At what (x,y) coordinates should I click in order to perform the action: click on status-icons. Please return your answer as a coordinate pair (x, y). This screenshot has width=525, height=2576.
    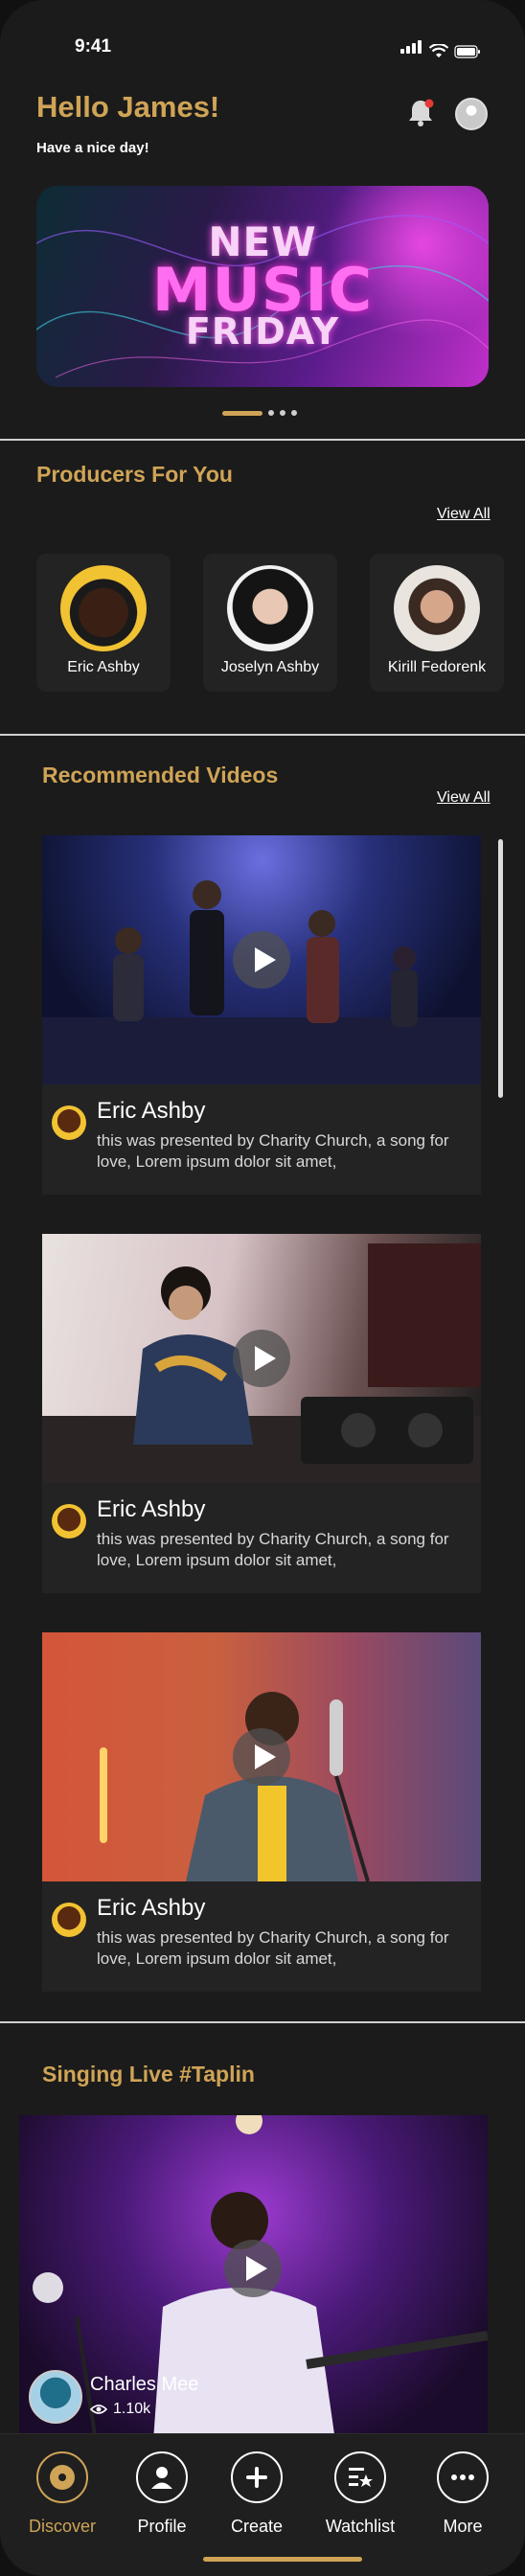
    Looking at the image, I should click on (440, 49).